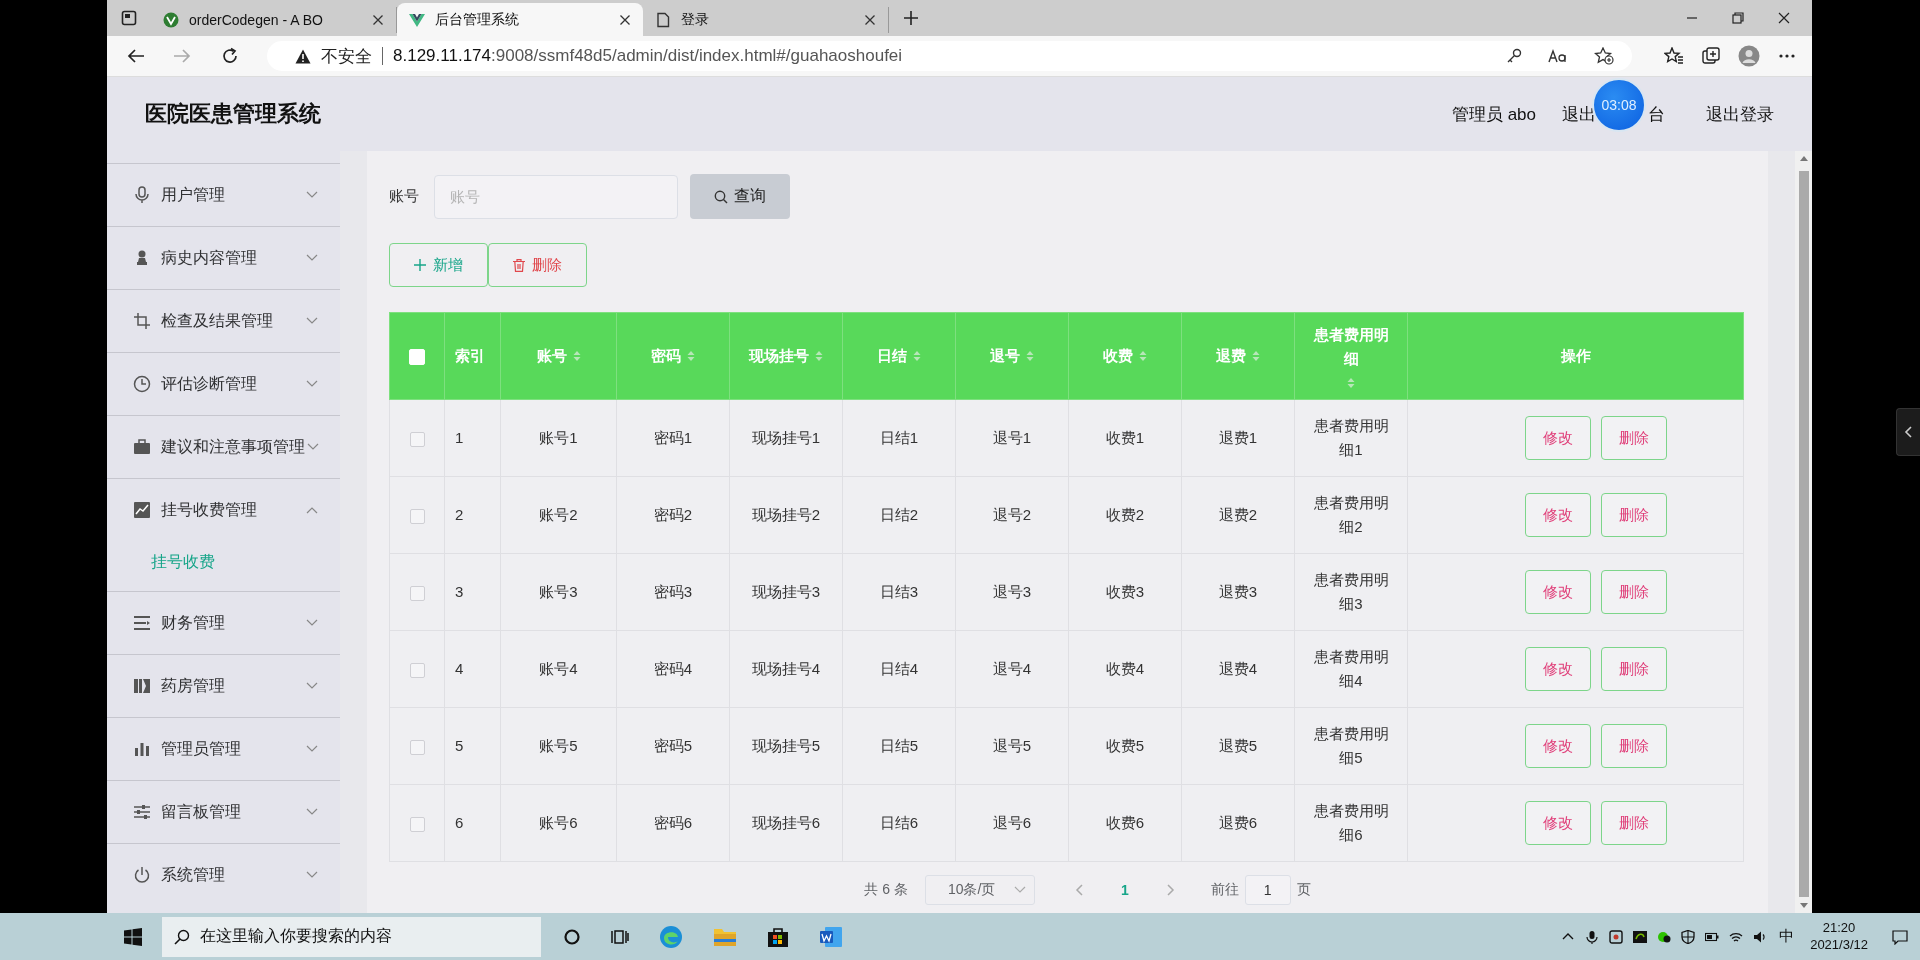  I want to click on front-link-fragment: 台, so click(1656, 114).